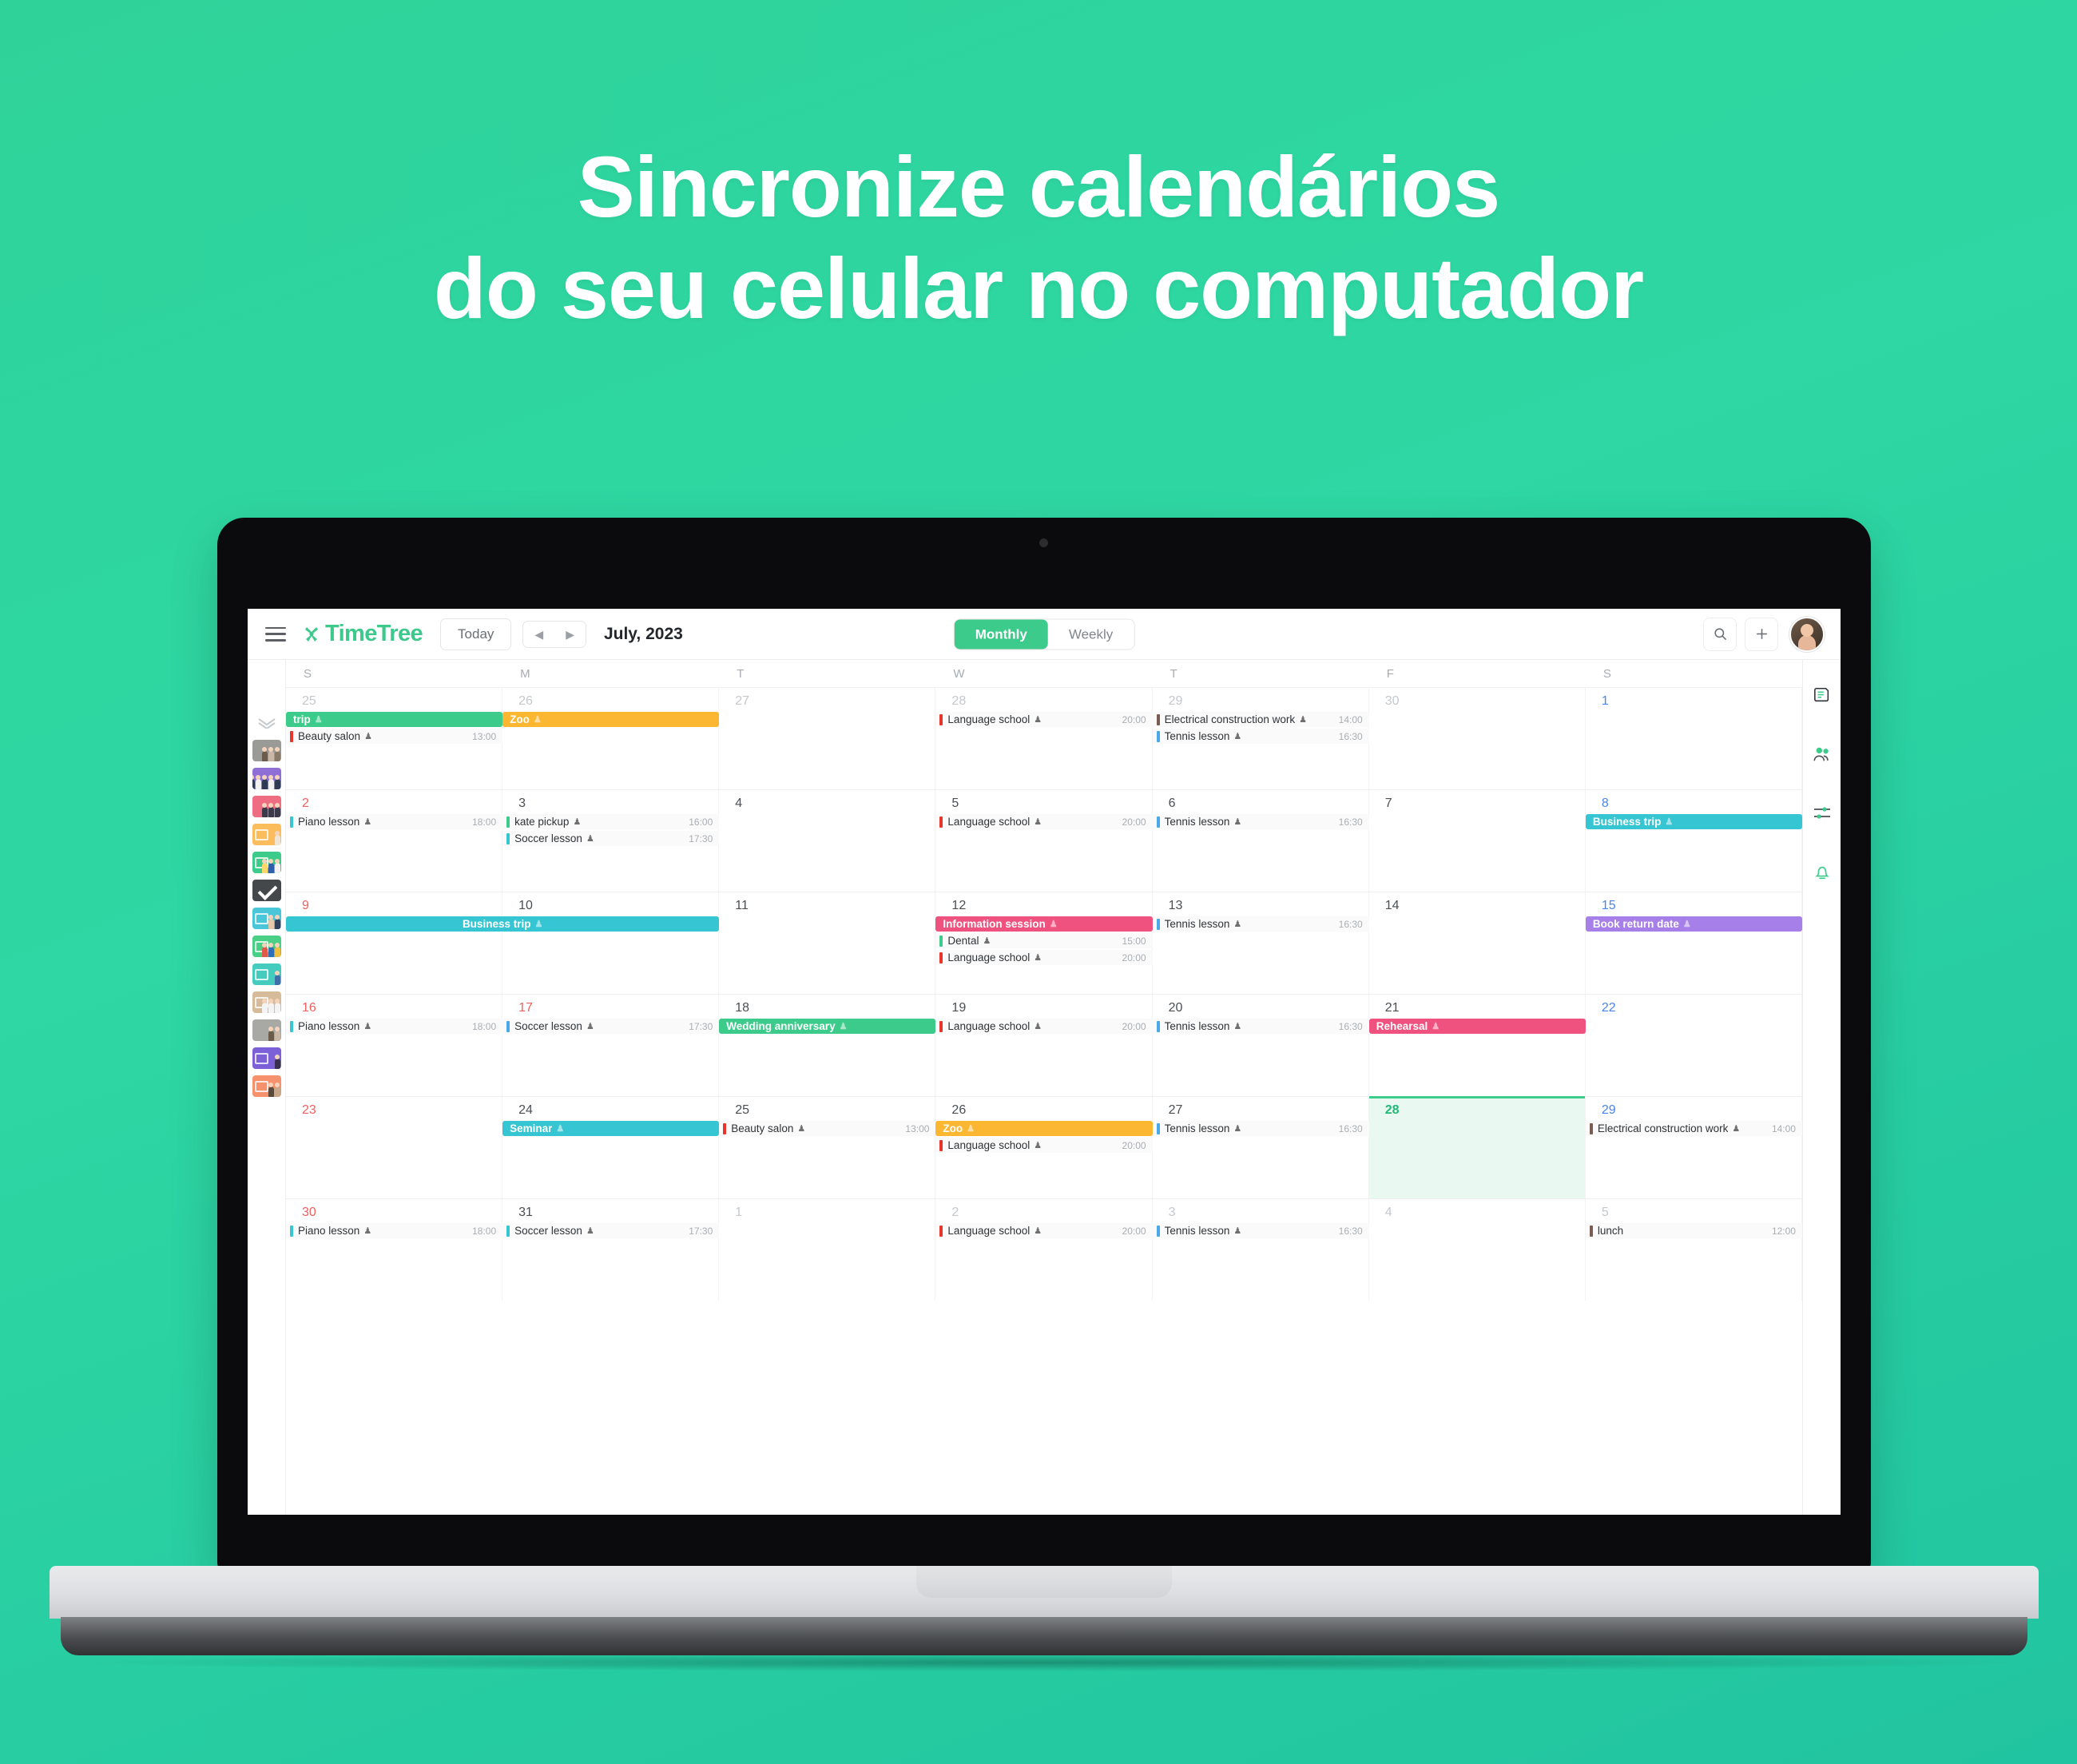 This screenshot has width=2077, height=1764. What do you see at coordinates (1807, 634) in the screenshot?
I see `avatar` at bounding box center [1807, 634].